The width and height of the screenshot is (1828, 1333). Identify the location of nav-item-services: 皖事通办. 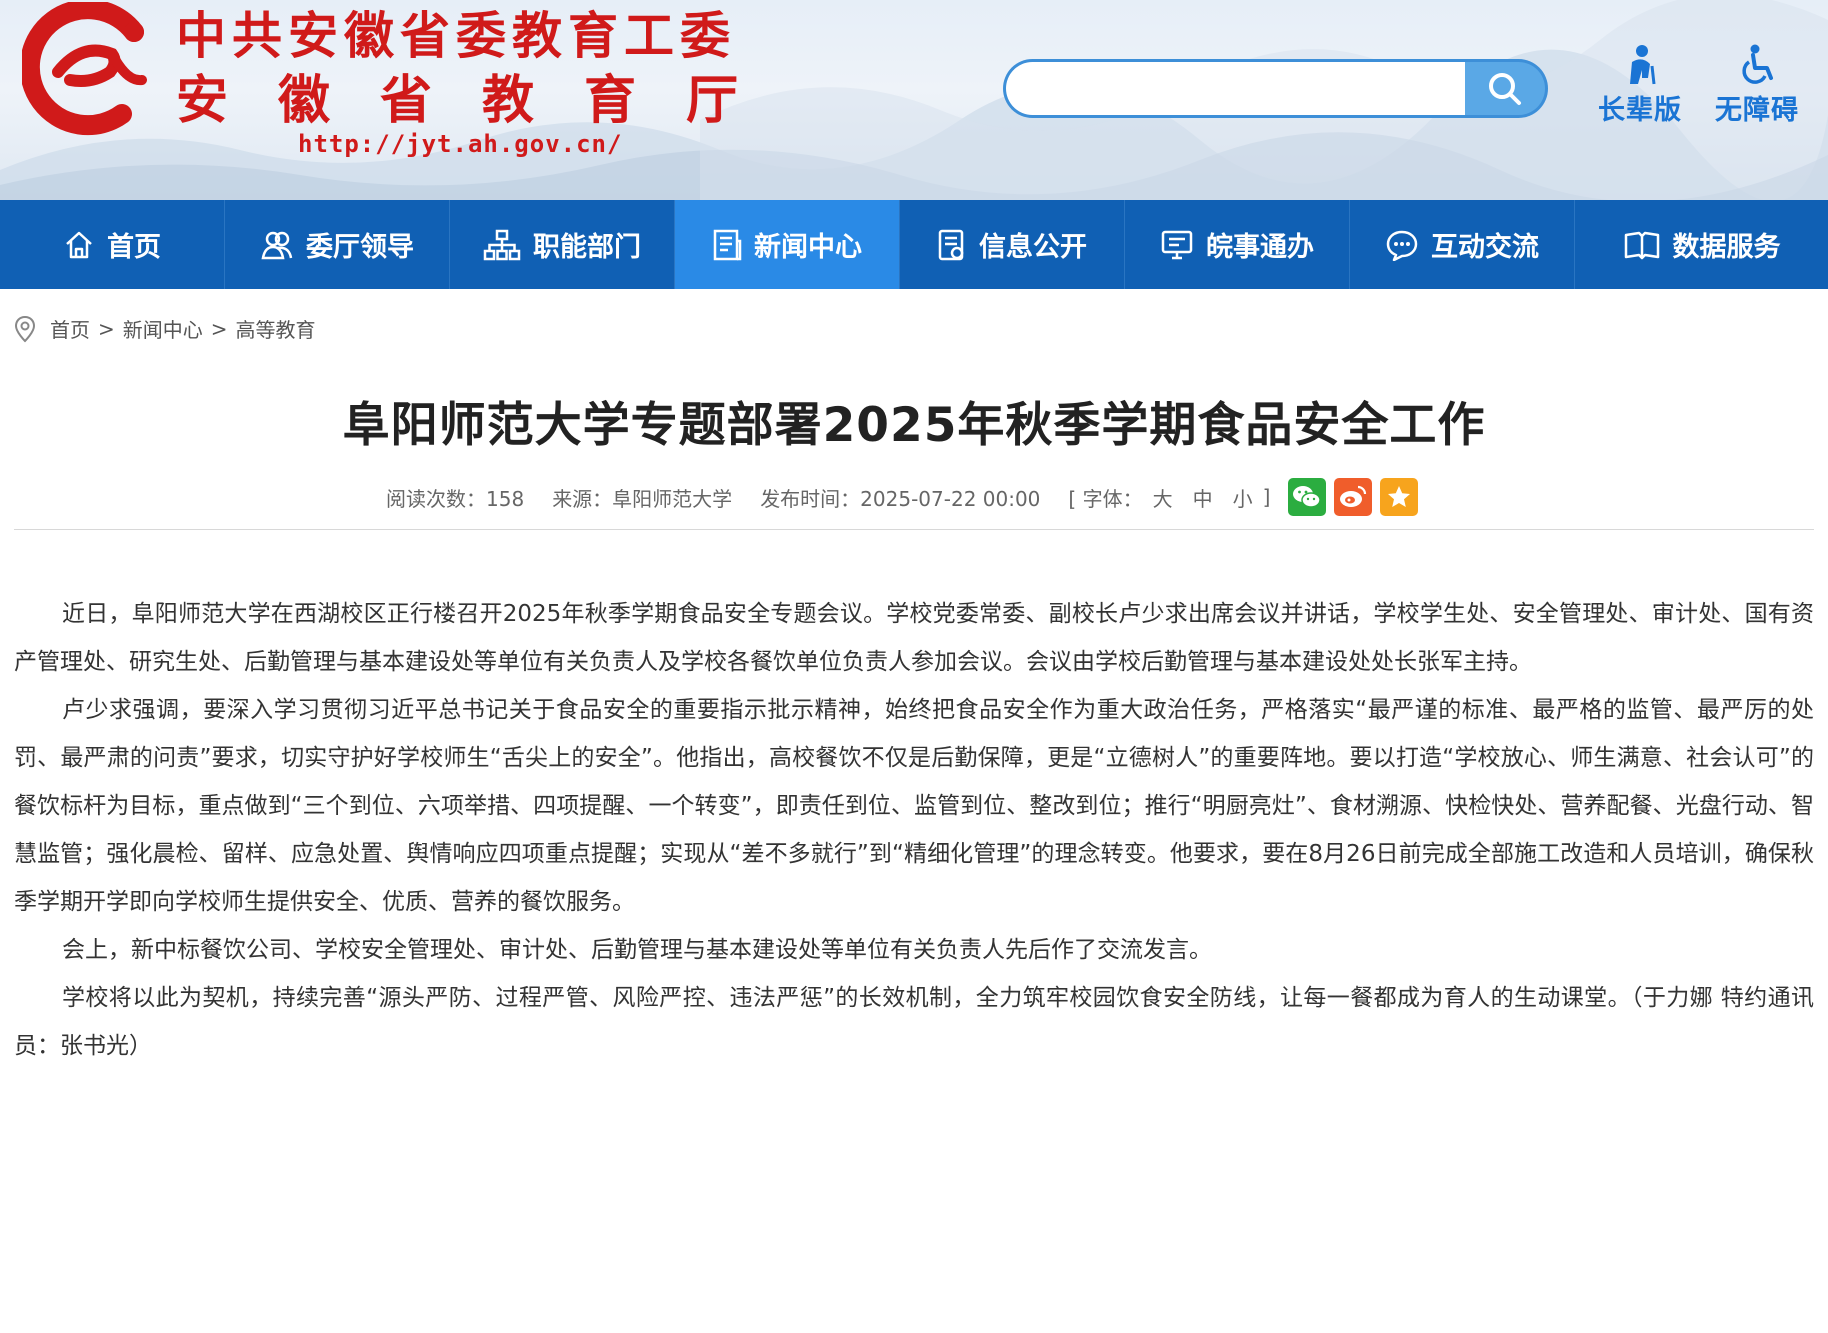
(1237, 244).